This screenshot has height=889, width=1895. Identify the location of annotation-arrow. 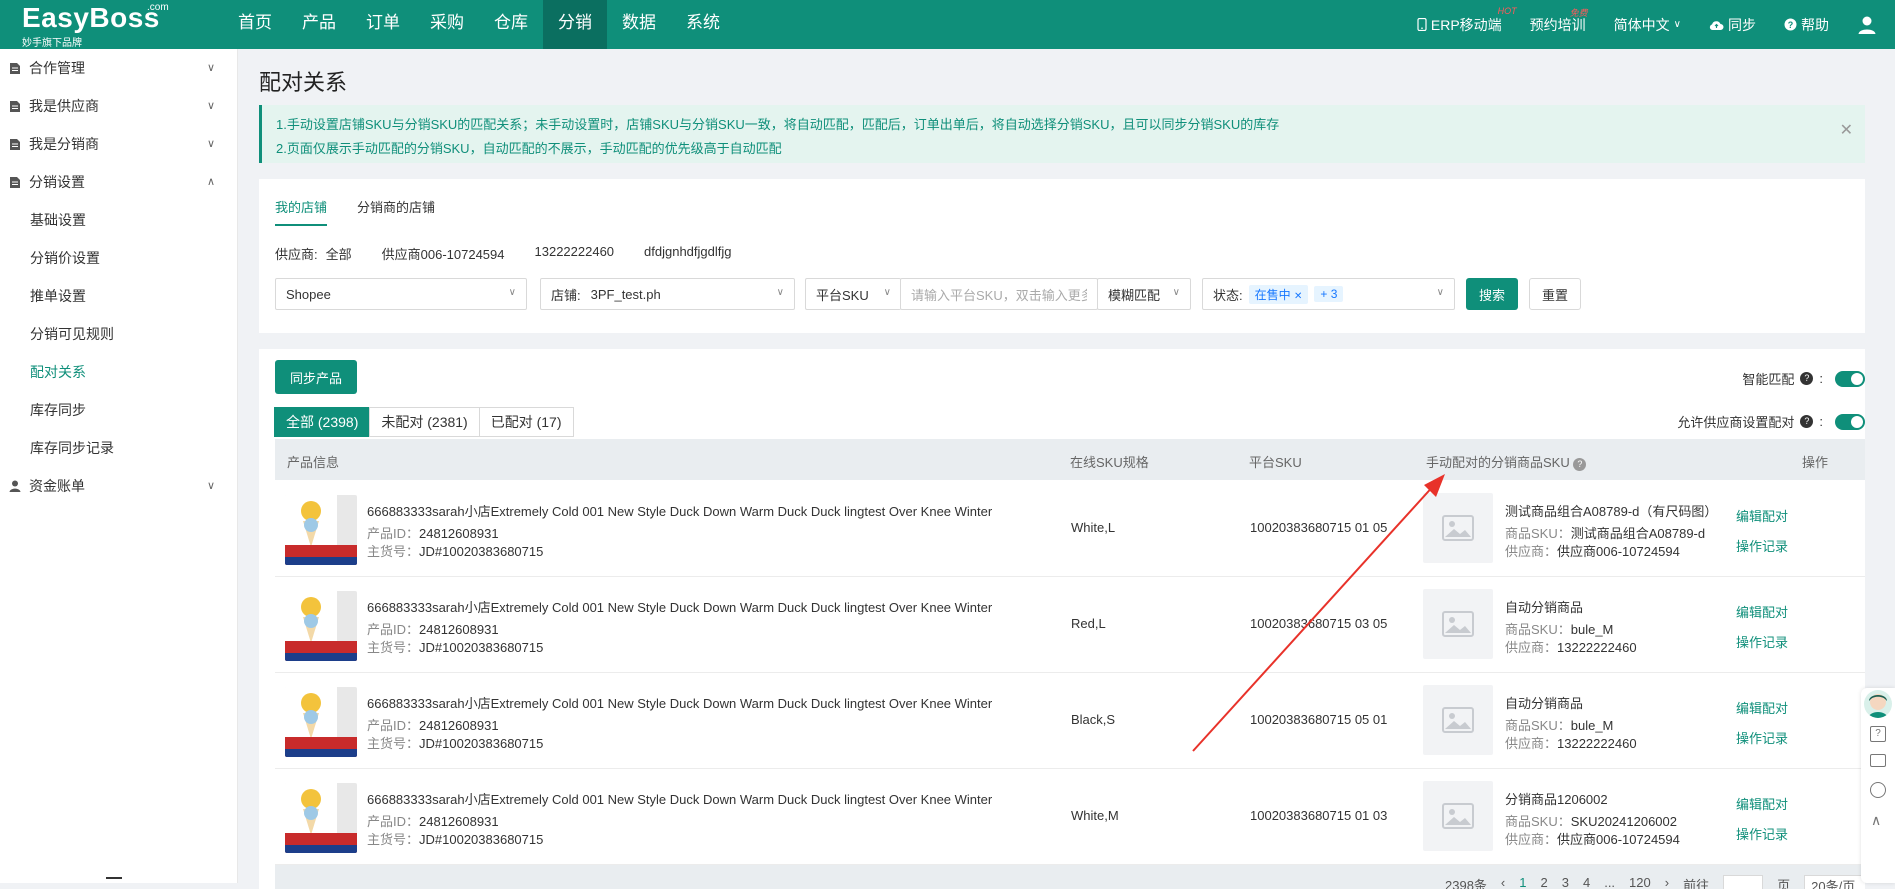
(1318, 613).